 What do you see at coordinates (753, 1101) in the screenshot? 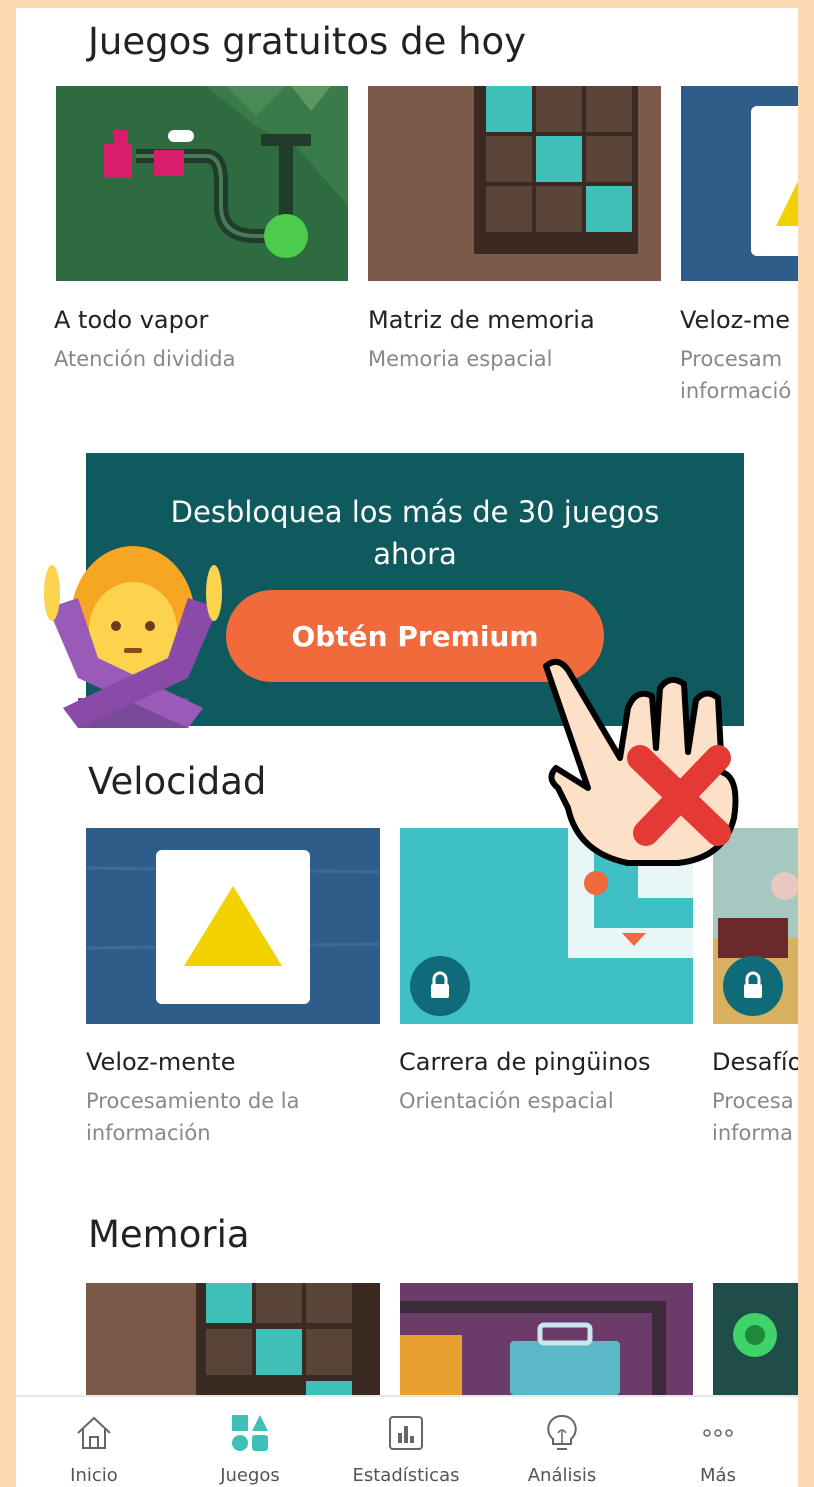
I see `game-category: Procesa` at bounding box center [753, 1101].